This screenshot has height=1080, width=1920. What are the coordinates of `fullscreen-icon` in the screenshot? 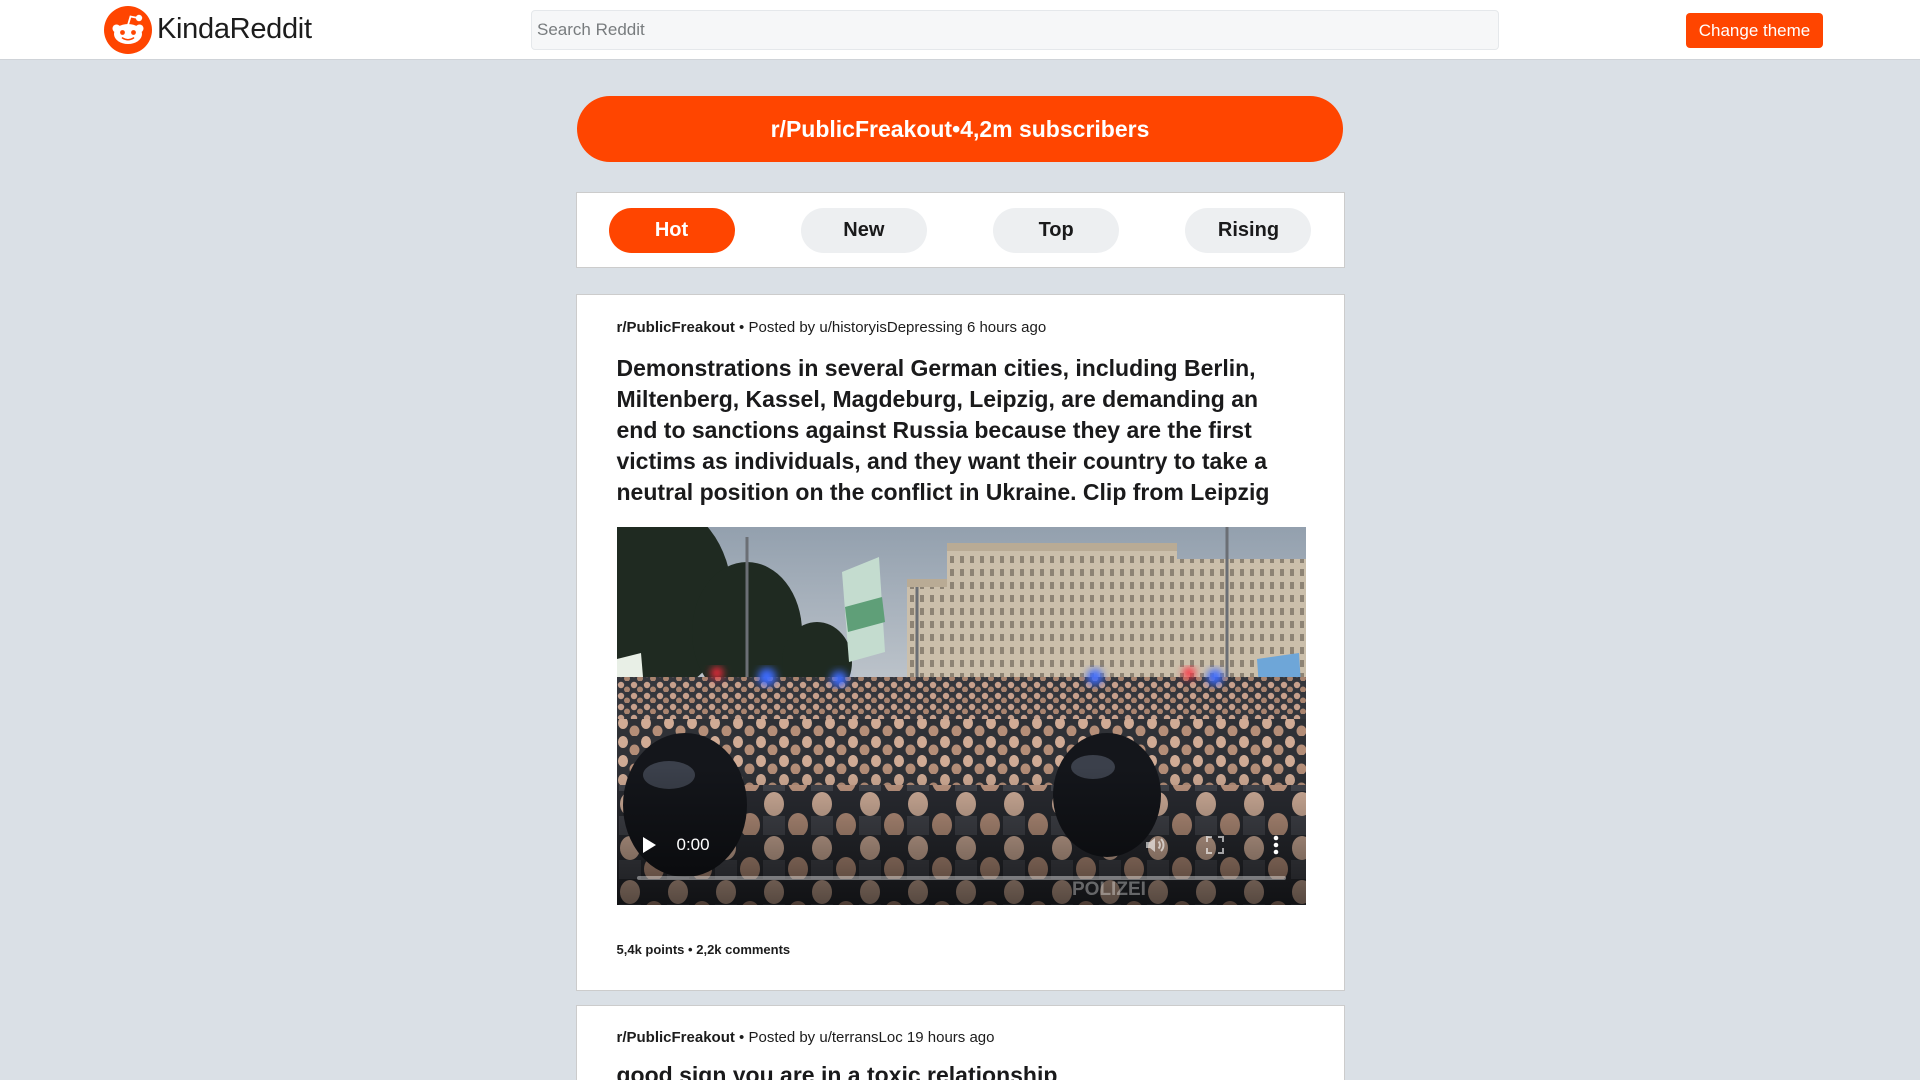 It's located at (1214, 845).